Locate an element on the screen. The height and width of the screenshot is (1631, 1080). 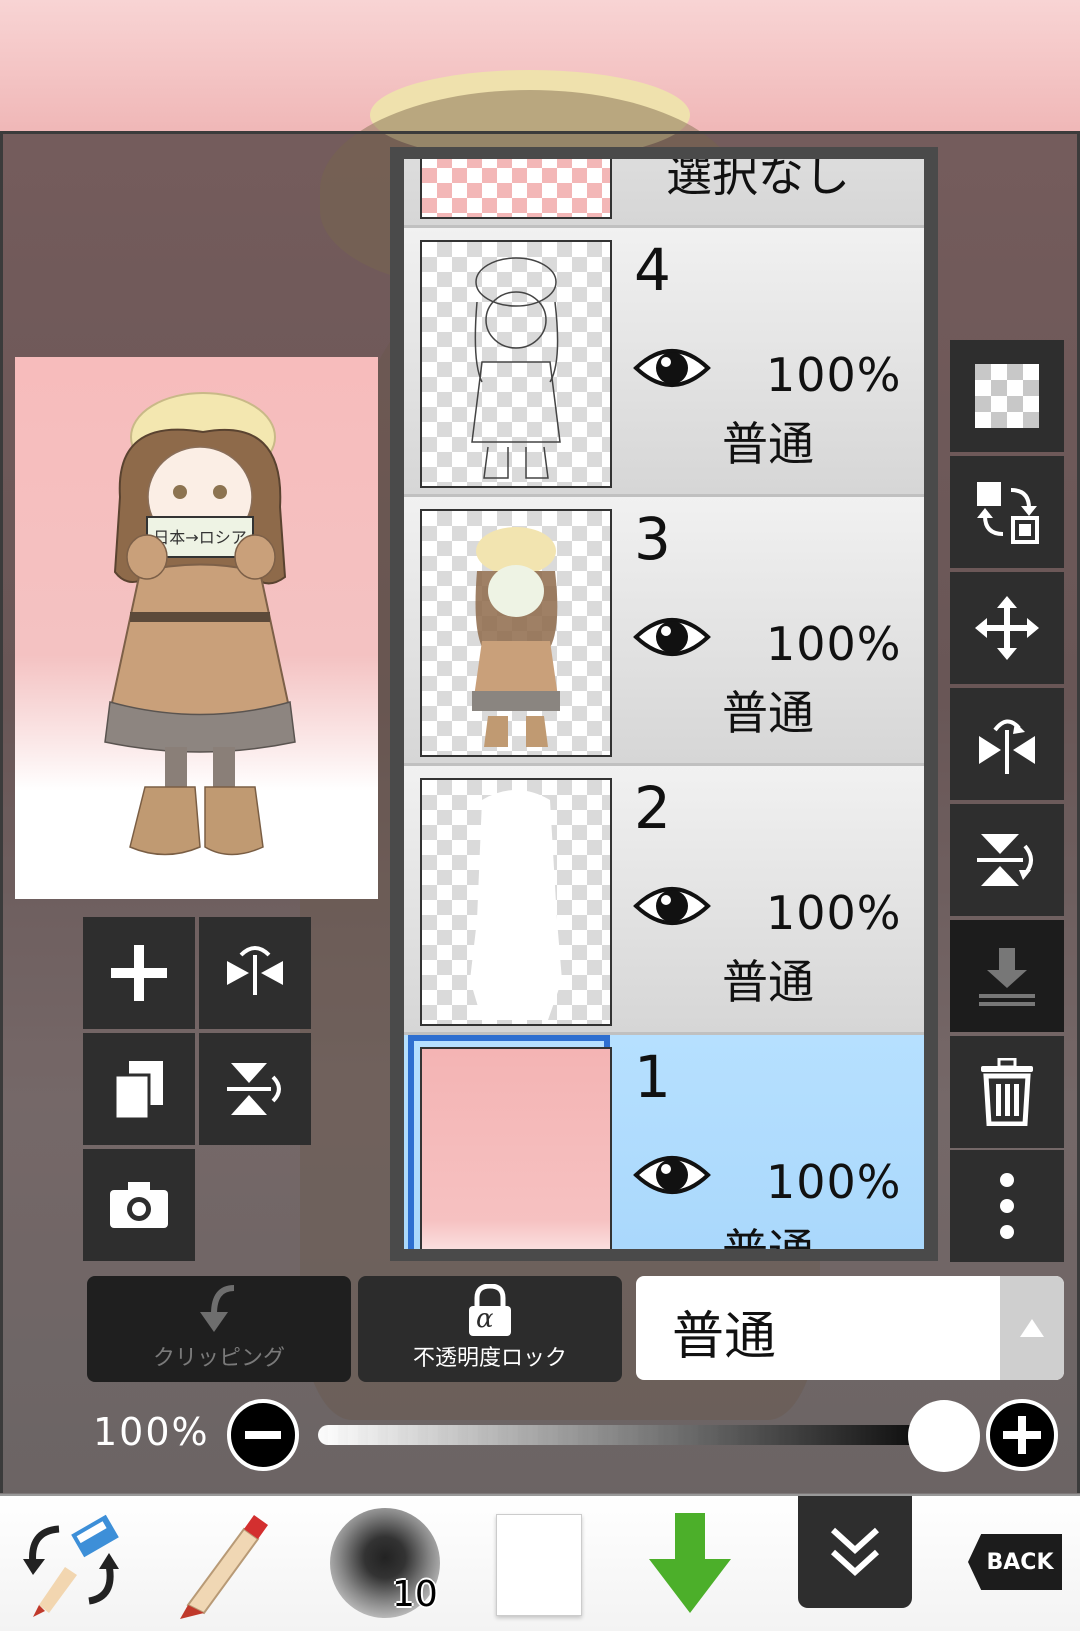
back-button: BACK is located at coordinates (1015, 1562).